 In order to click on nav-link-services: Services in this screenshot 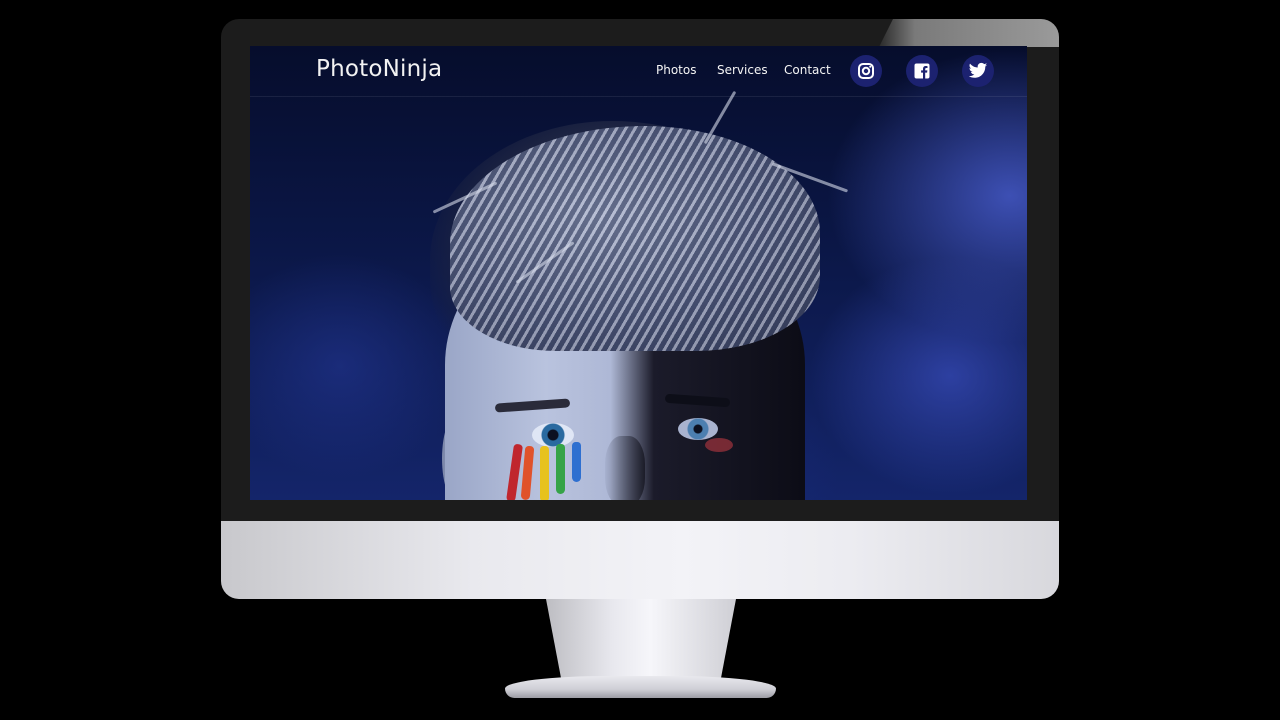, I will do `click(742, 70)`.